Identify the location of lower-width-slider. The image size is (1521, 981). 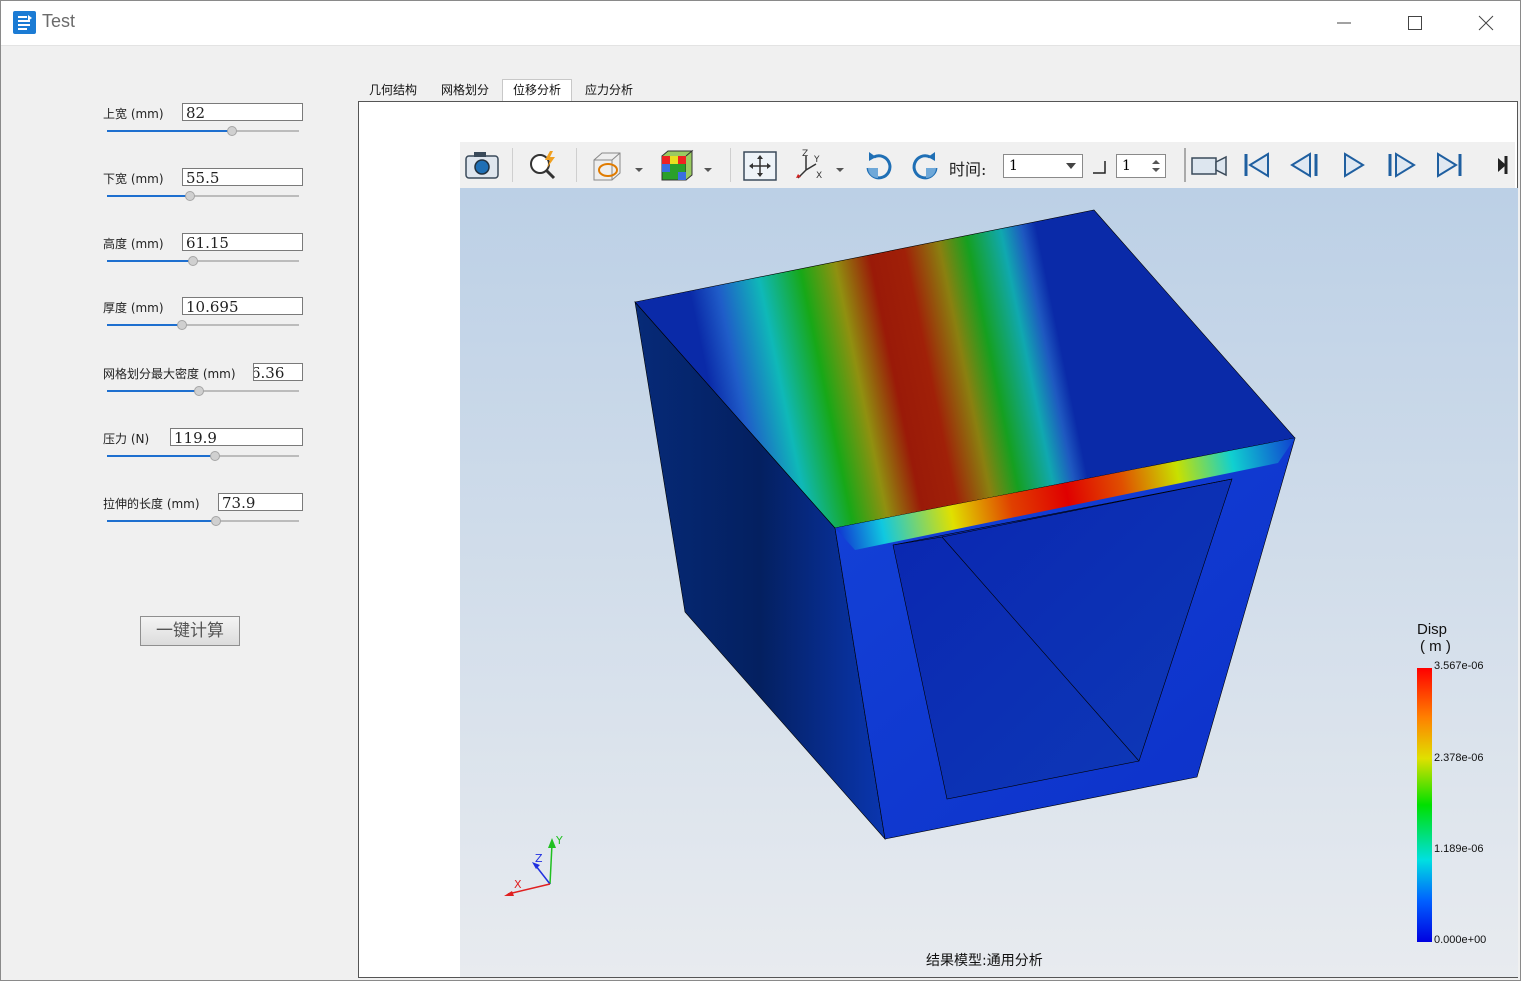
(203, 196).